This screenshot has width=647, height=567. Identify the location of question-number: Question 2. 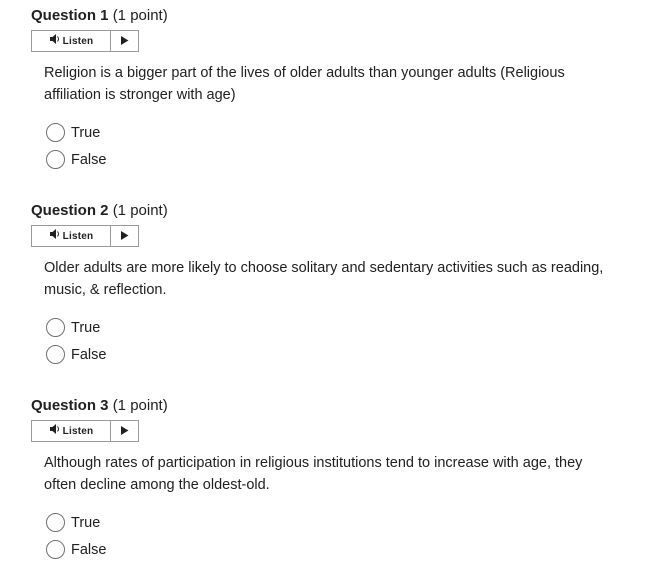
(70, 210).